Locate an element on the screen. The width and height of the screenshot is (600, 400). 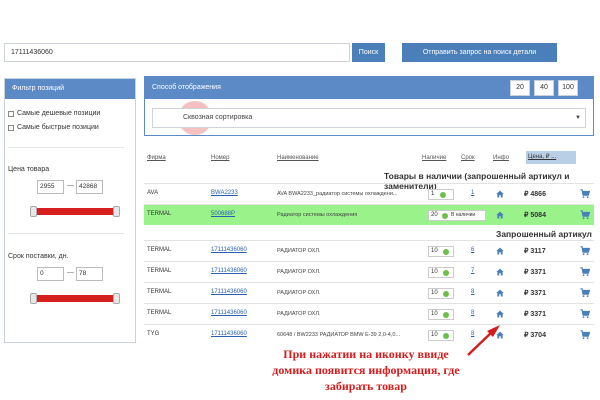
annotation-line: При нажатии на иконку ввиде is located at coordinates (366, 354).